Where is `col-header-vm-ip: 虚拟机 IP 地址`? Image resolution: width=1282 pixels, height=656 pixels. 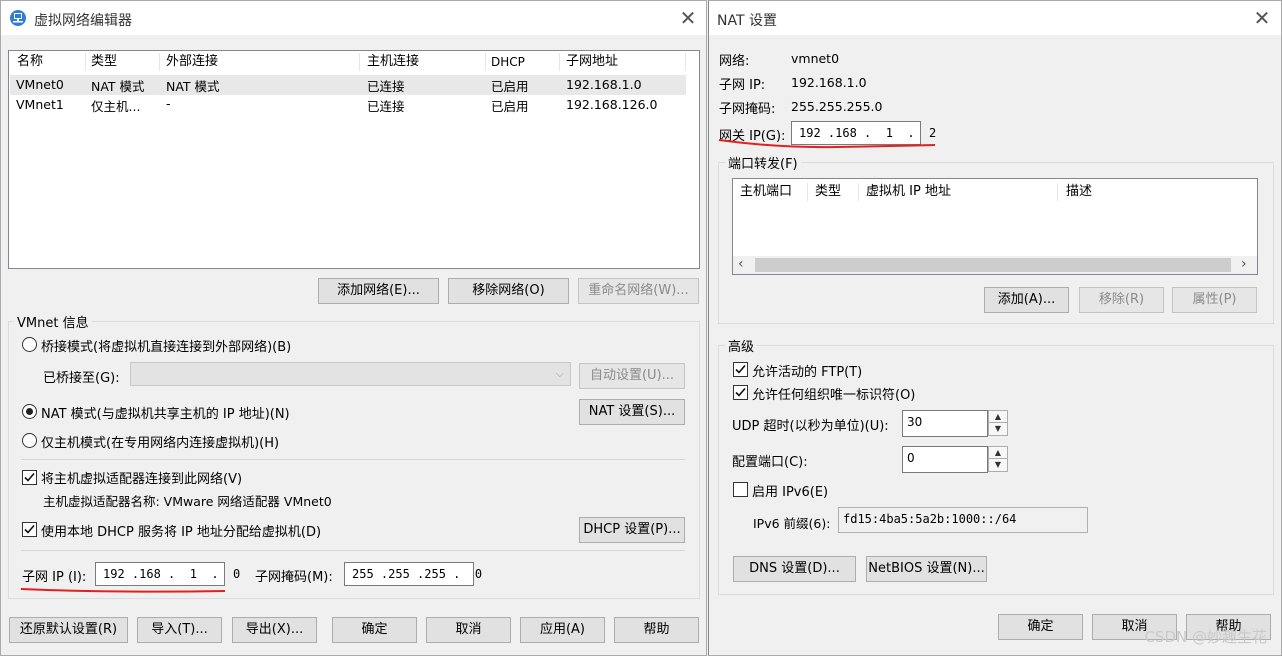
col-header-vm-ip: 虚拟机 IP 地址 is located at coordinates (908, 192).